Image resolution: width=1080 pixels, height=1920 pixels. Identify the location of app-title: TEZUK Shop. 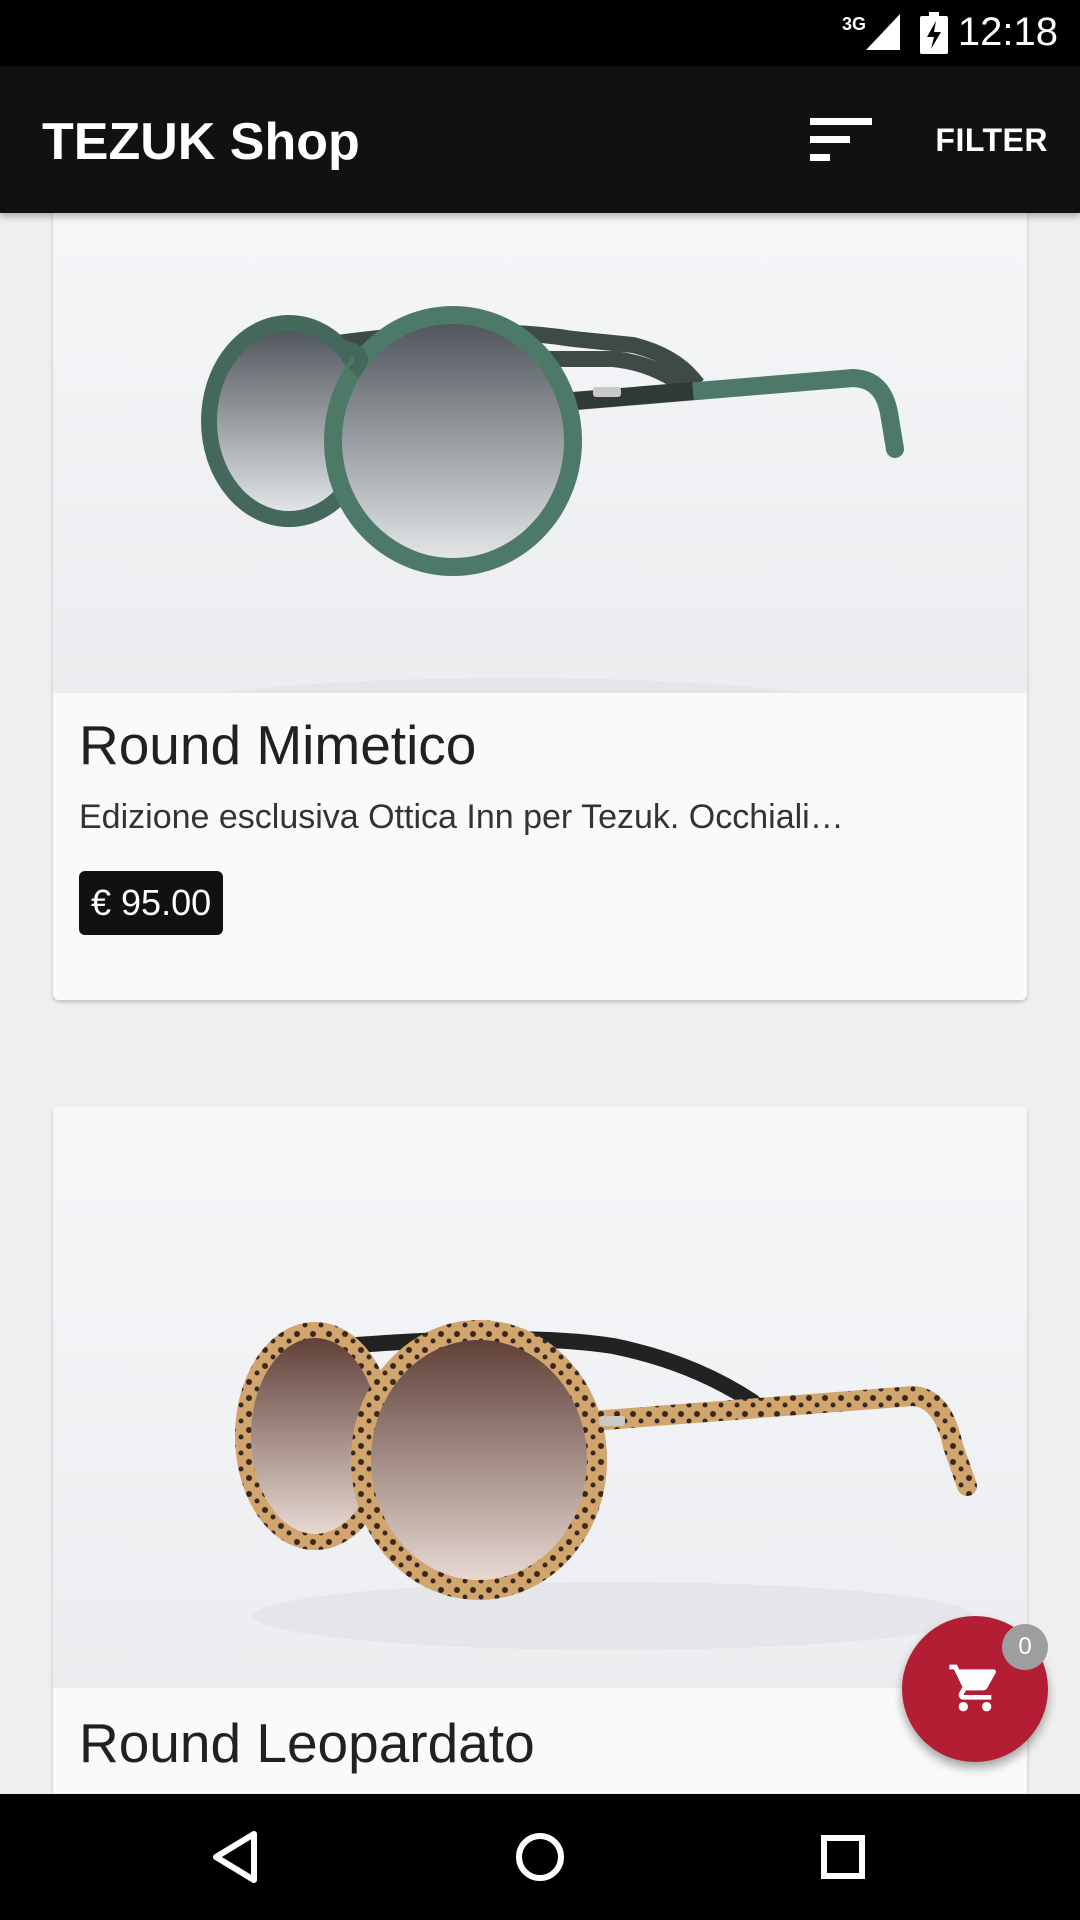
(201, 142).